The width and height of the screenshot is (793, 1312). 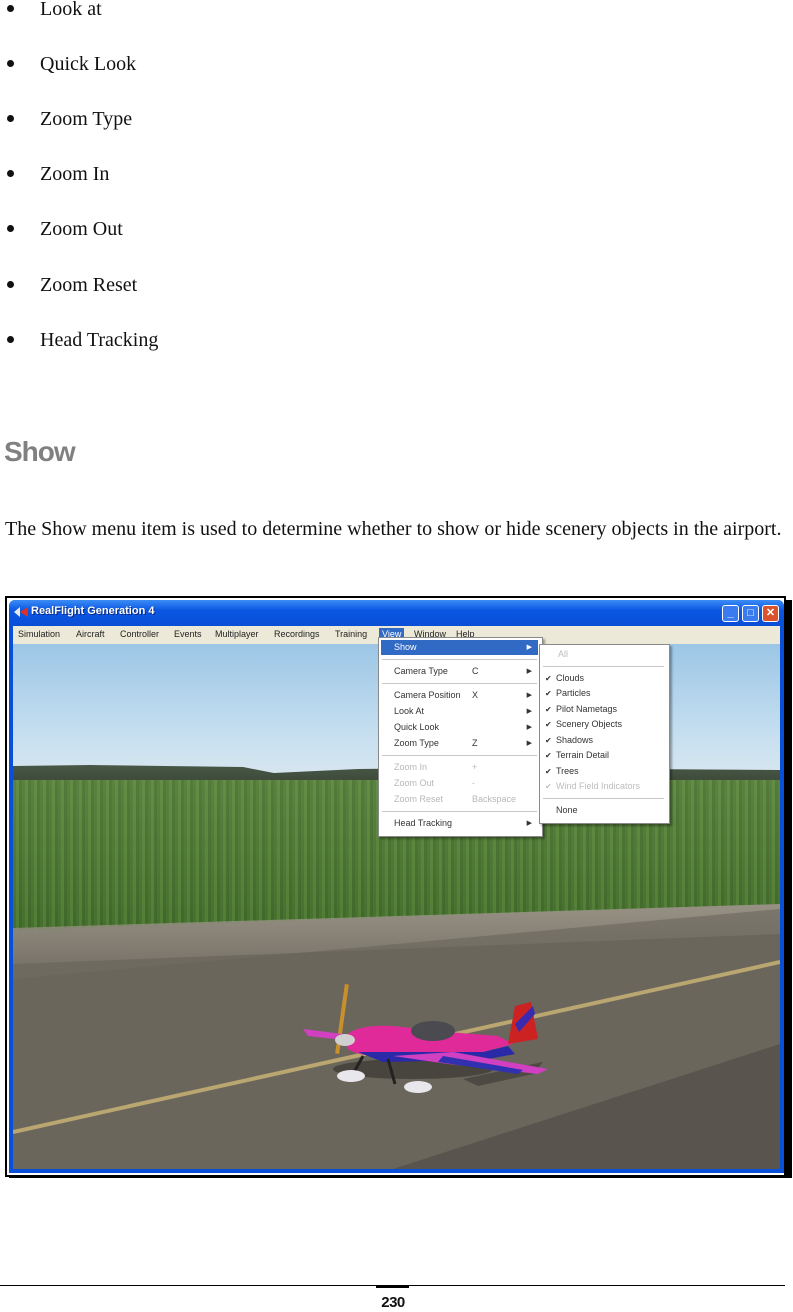 I want to click on show-menu-item-wind-field-indicators: ✔ Wind Field Indicators, so click(x=603, y=786).